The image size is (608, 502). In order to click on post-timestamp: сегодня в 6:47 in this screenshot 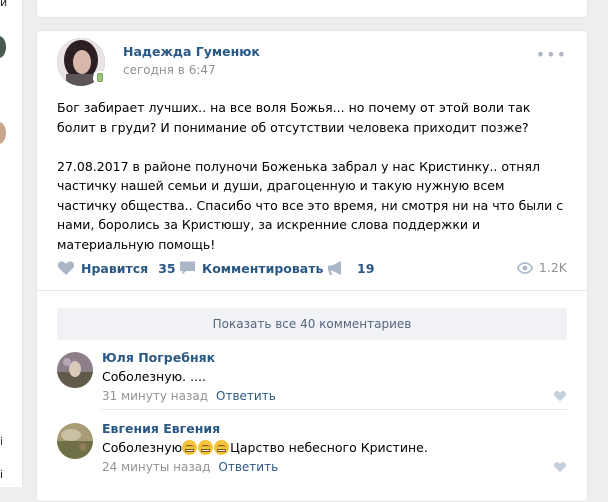, I will do `click(169, 70)`.